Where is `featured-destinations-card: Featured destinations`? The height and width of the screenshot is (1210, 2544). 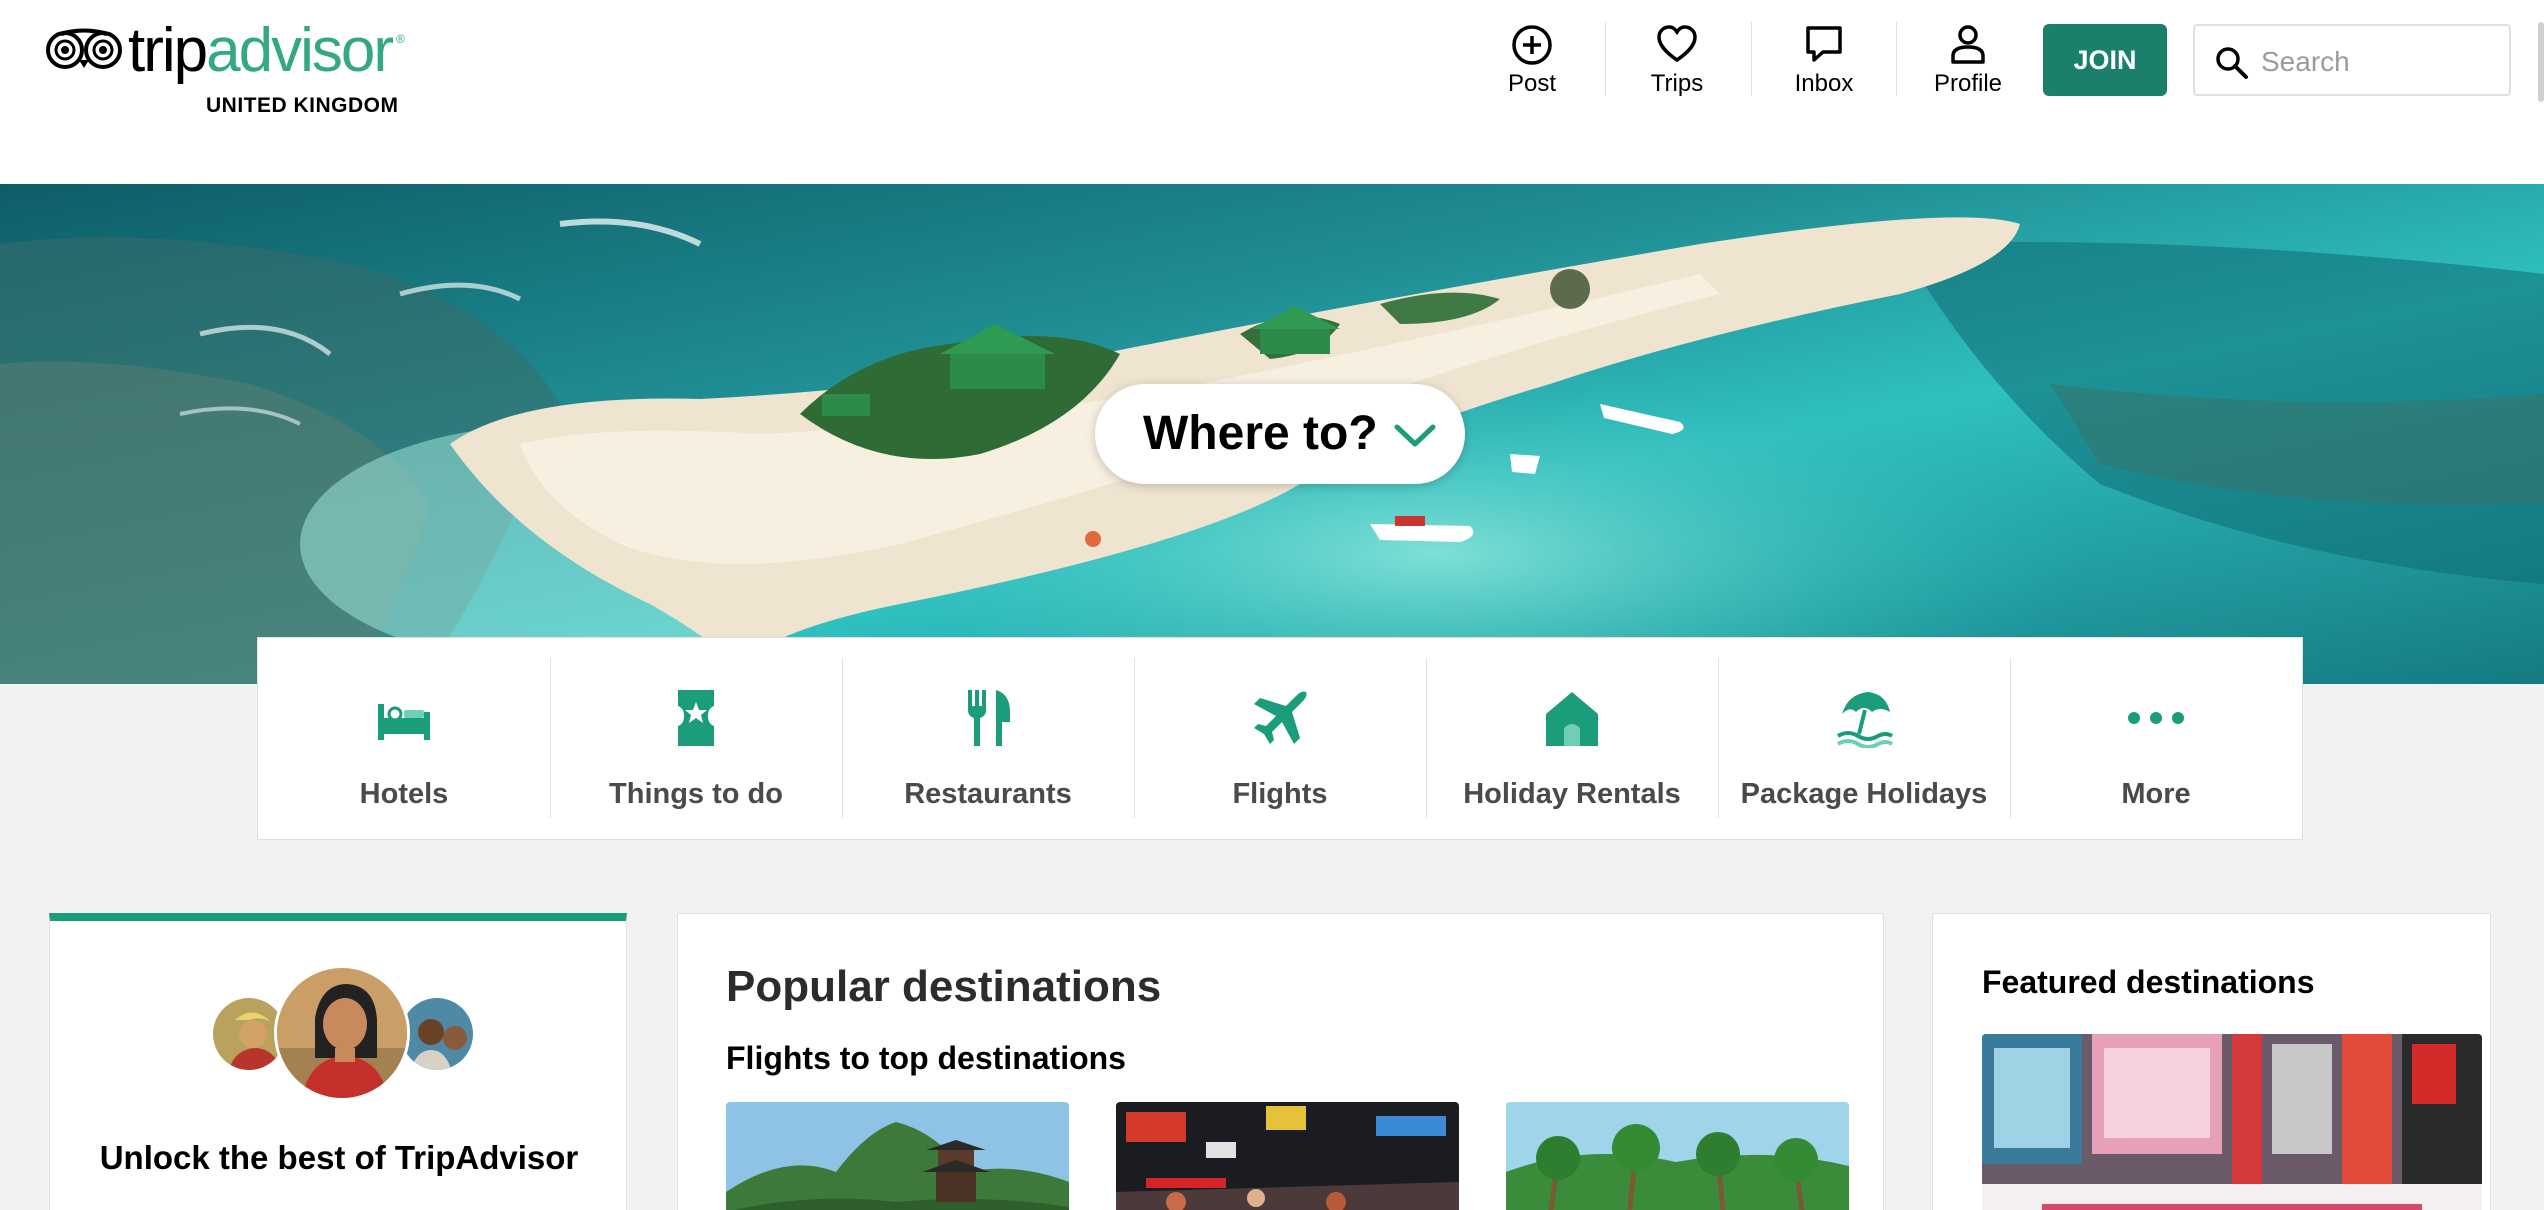
featured-destinations-card: Featured destinations is located at coordinates (2211, 1061).